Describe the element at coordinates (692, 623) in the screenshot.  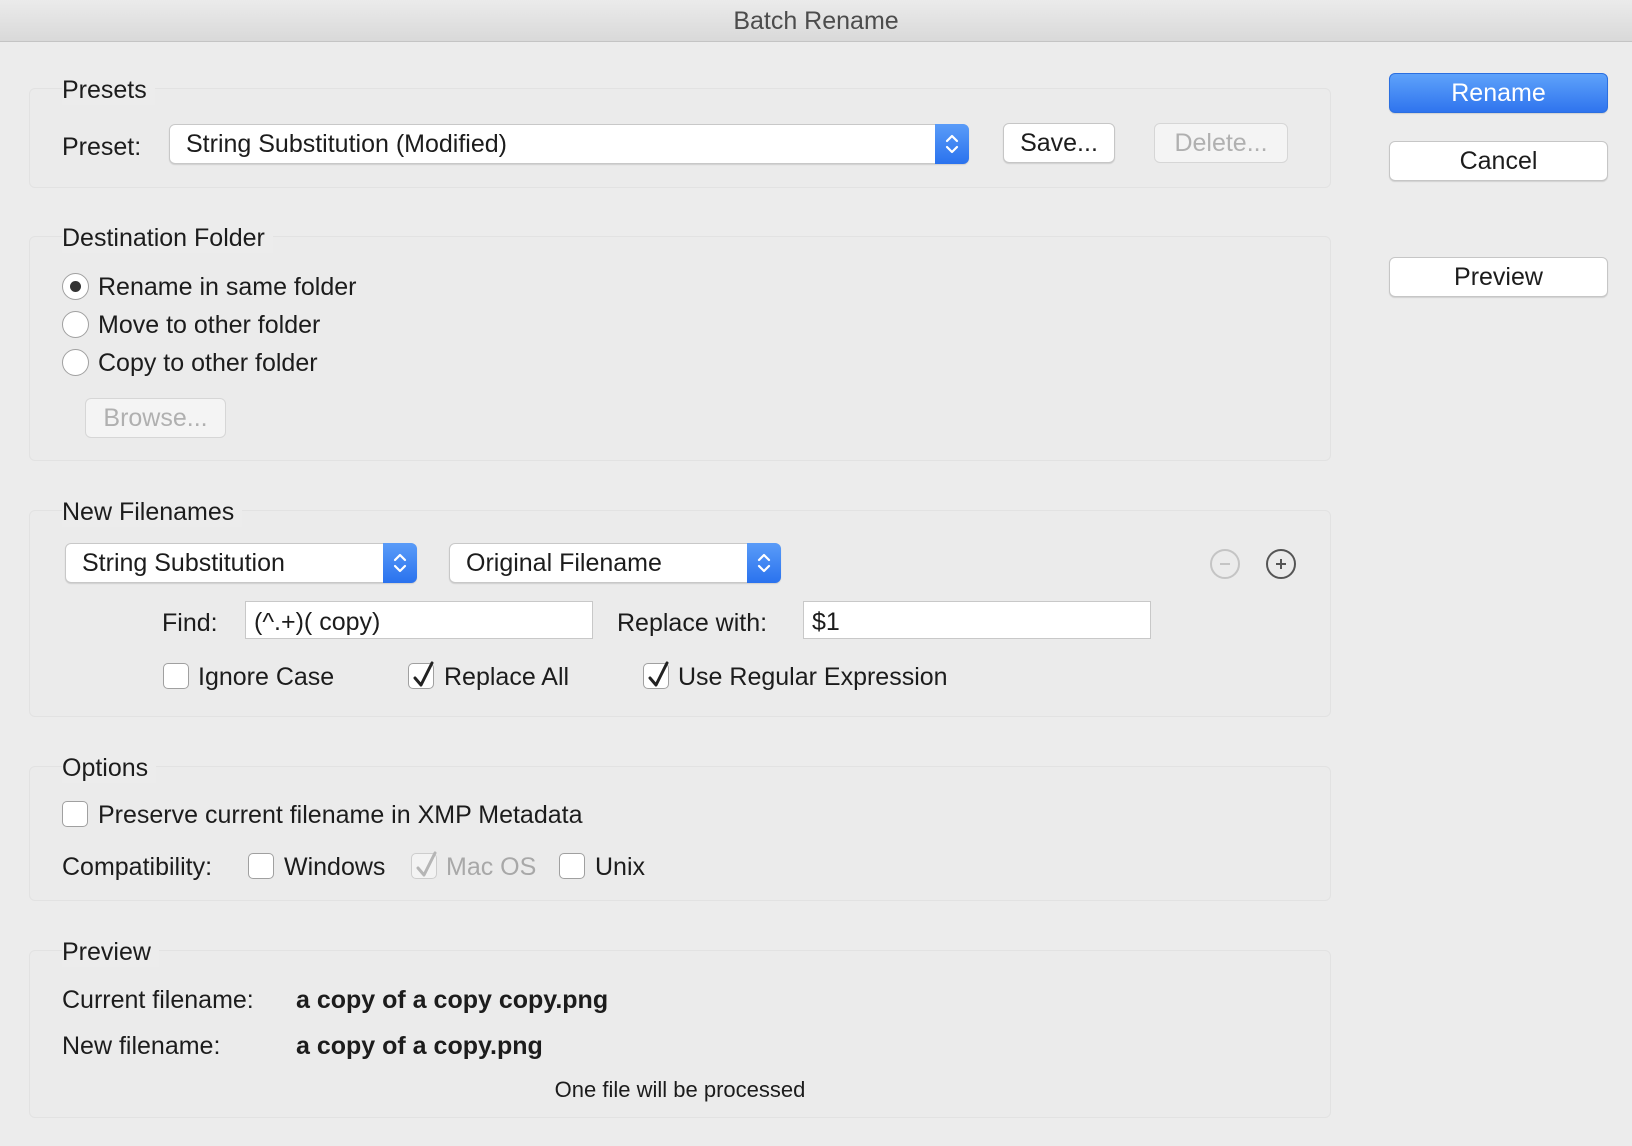
I see `replace-with-label: Replace with:` at that location.